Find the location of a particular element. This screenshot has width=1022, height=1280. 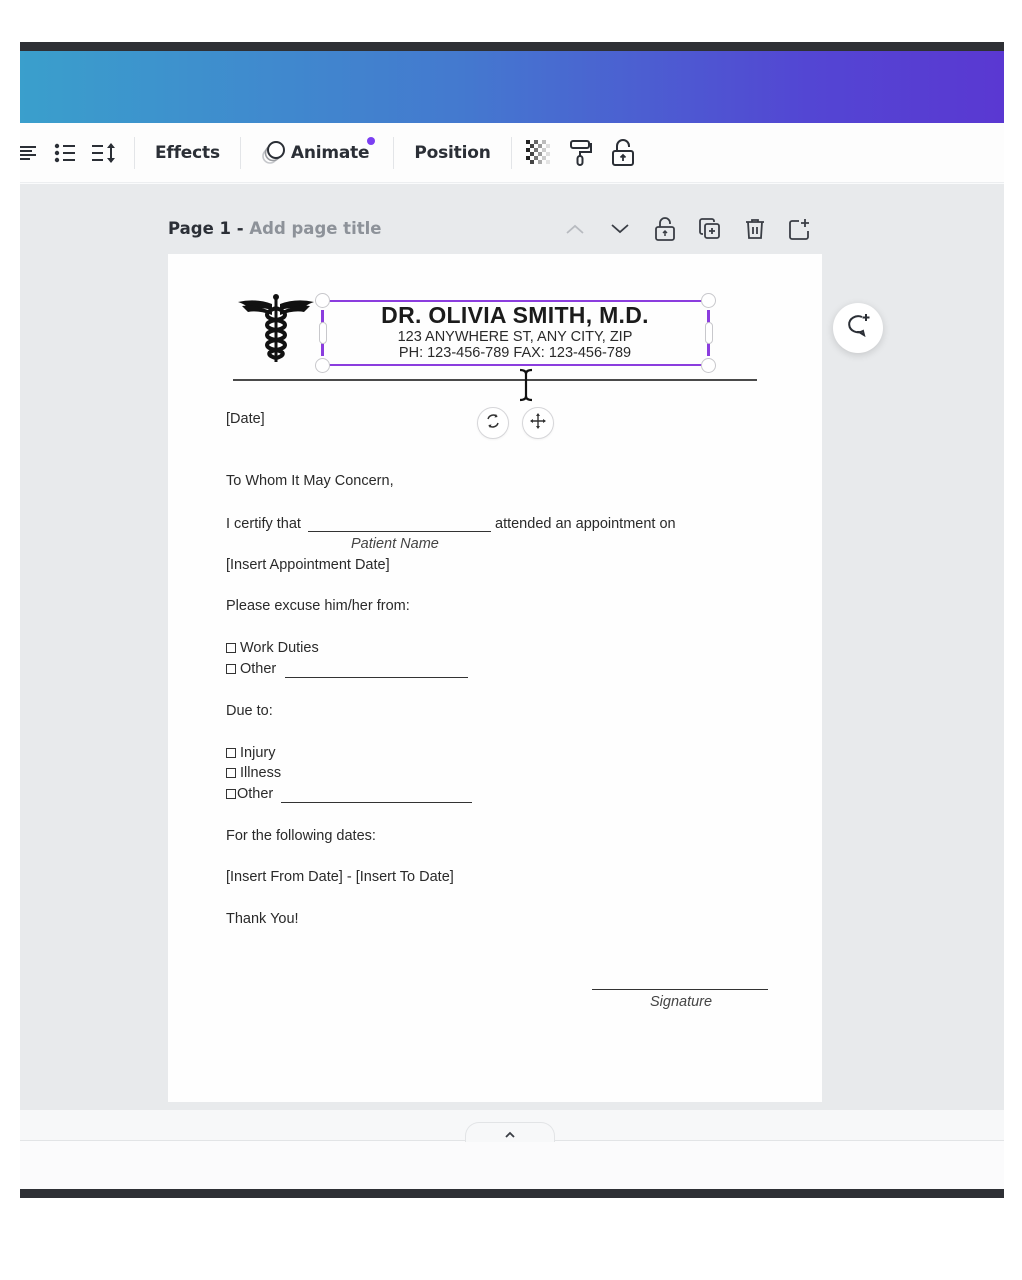

date-placeholder: [Date] is located at coordinates (245, 419).